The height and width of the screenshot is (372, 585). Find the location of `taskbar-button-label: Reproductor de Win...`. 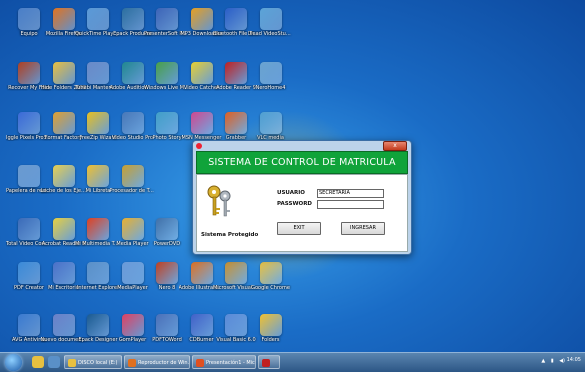

taskbar-button-label: Reproductor de Win... is located at coordinates (164, 363).